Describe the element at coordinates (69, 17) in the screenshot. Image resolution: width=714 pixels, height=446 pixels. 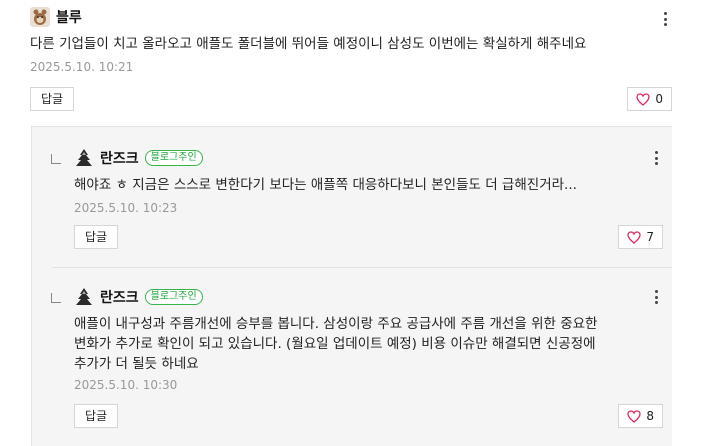
I see `author-name: 블루` at that location.